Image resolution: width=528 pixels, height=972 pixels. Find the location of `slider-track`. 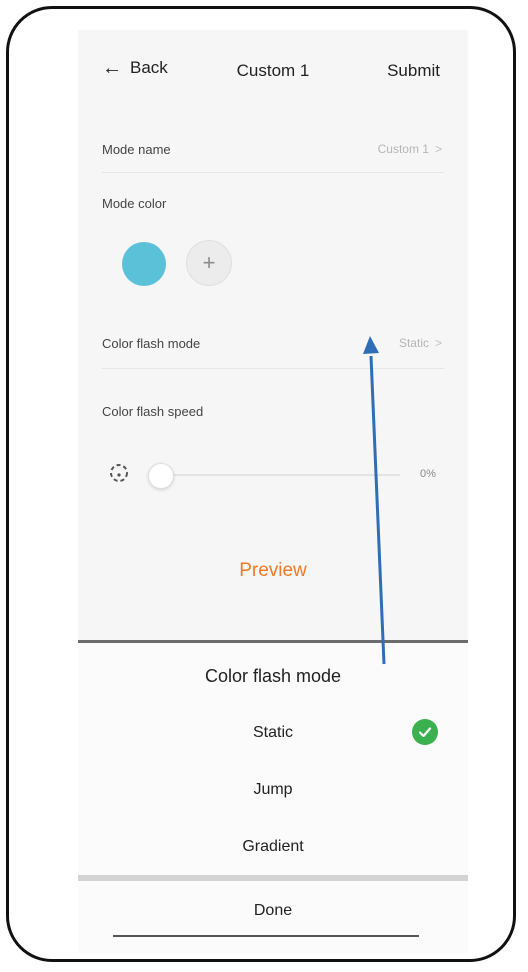

slider-track is located at coordinates (280, 475).